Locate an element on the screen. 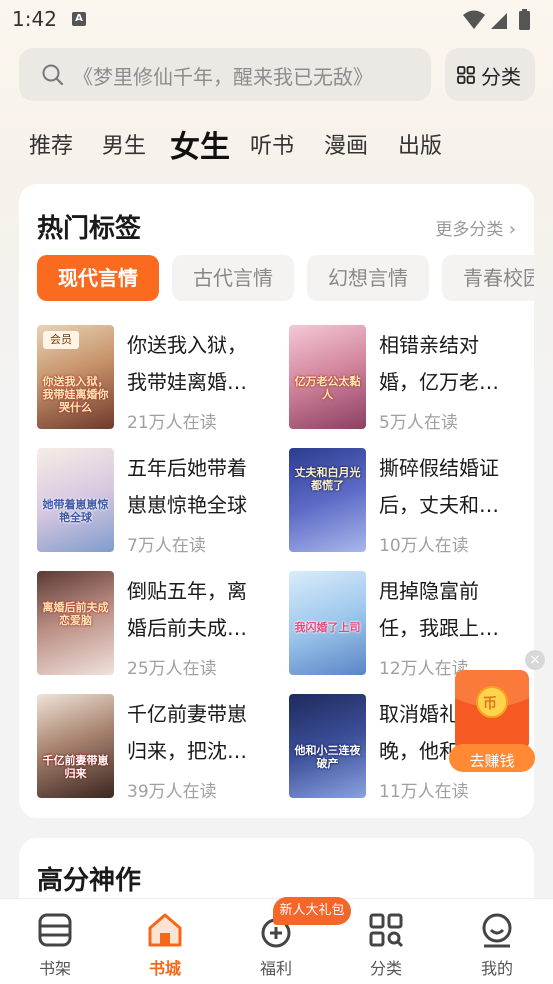 The height and width of the screenshot is (984, 553). cover-title: 千亿前妻带崽归来 is located at coordinates (75, 767).